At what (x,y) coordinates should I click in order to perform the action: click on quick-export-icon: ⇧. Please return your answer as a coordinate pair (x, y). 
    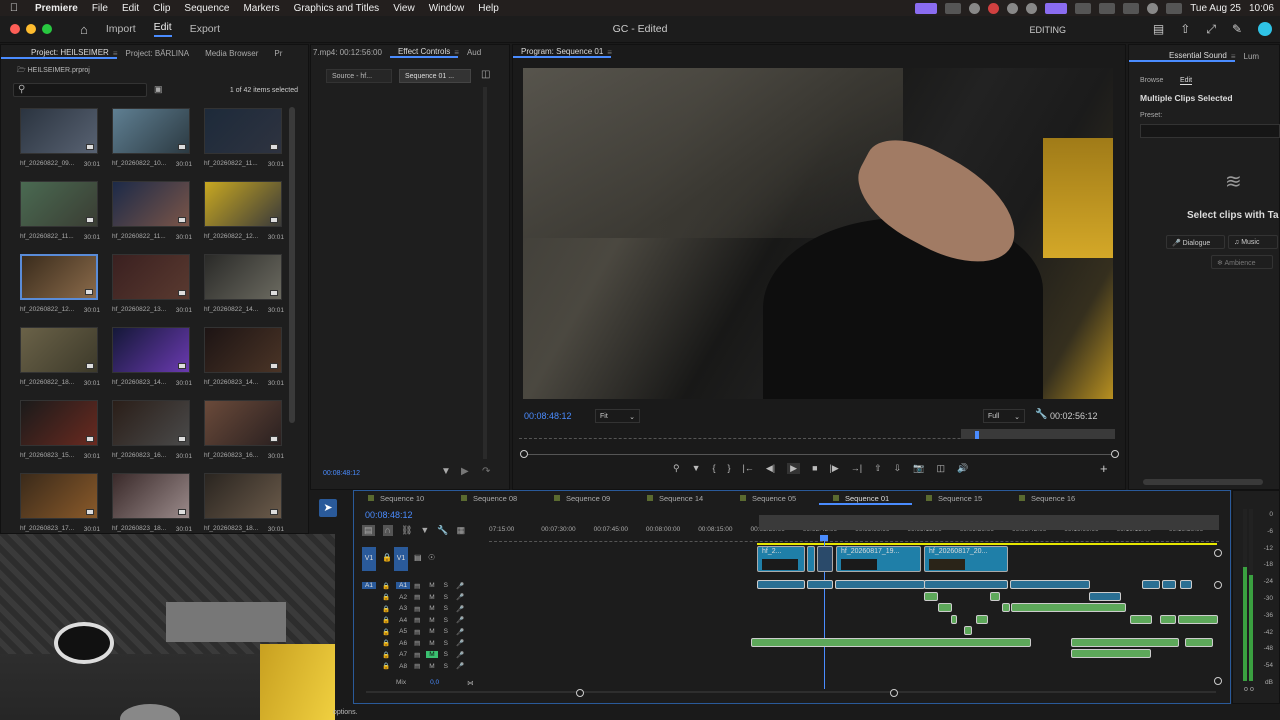
    Looking at the image, I should click on (1185, 29).